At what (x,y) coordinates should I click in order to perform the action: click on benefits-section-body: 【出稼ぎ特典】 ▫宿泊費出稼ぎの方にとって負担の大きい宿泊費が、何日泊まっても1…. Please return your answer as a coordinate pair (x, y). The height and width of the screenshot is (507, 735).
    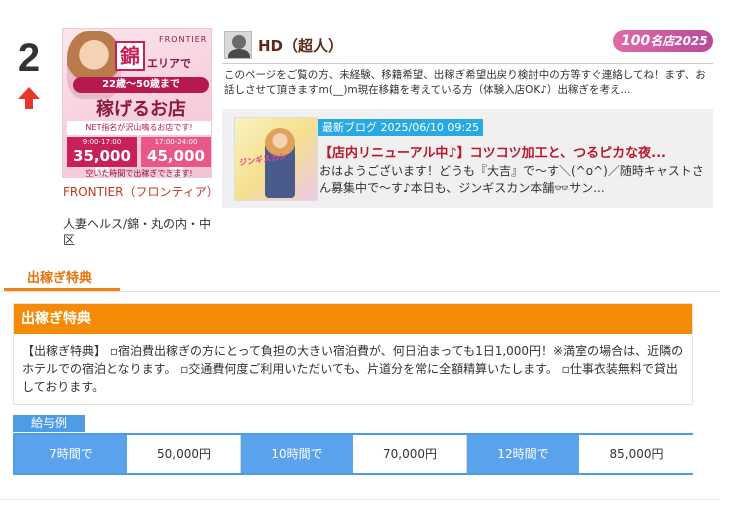
    Looking at the image, I should click on (353, 369).